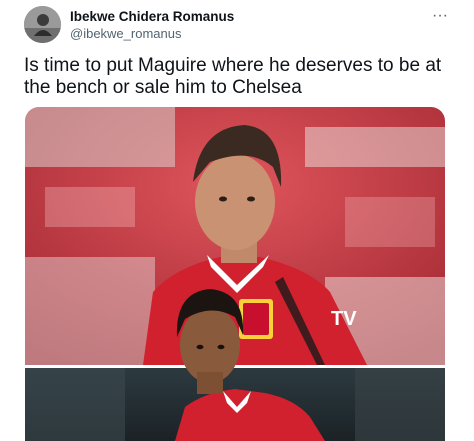 The width and height of the screenshot is (474, 441). Describe the element at coordinates (440, 16) in the screenshot. I see `more-options-icon: ···` at that location.